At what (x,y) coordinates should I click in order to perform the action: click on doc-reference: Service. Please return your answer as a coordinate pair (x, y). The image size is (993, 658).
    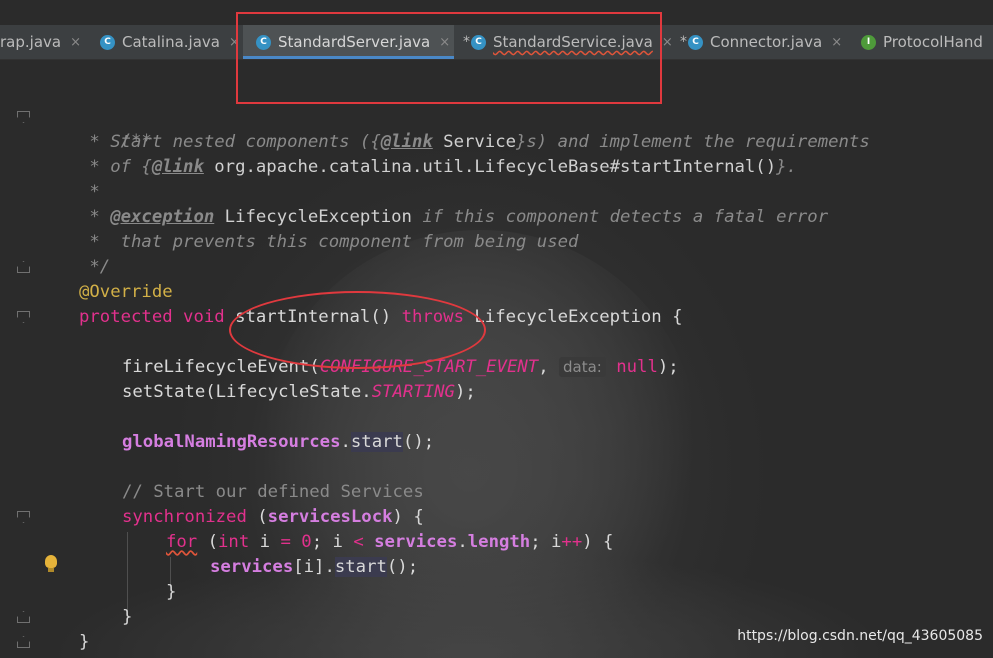
    Looking at the image, I should click on (474, 142).